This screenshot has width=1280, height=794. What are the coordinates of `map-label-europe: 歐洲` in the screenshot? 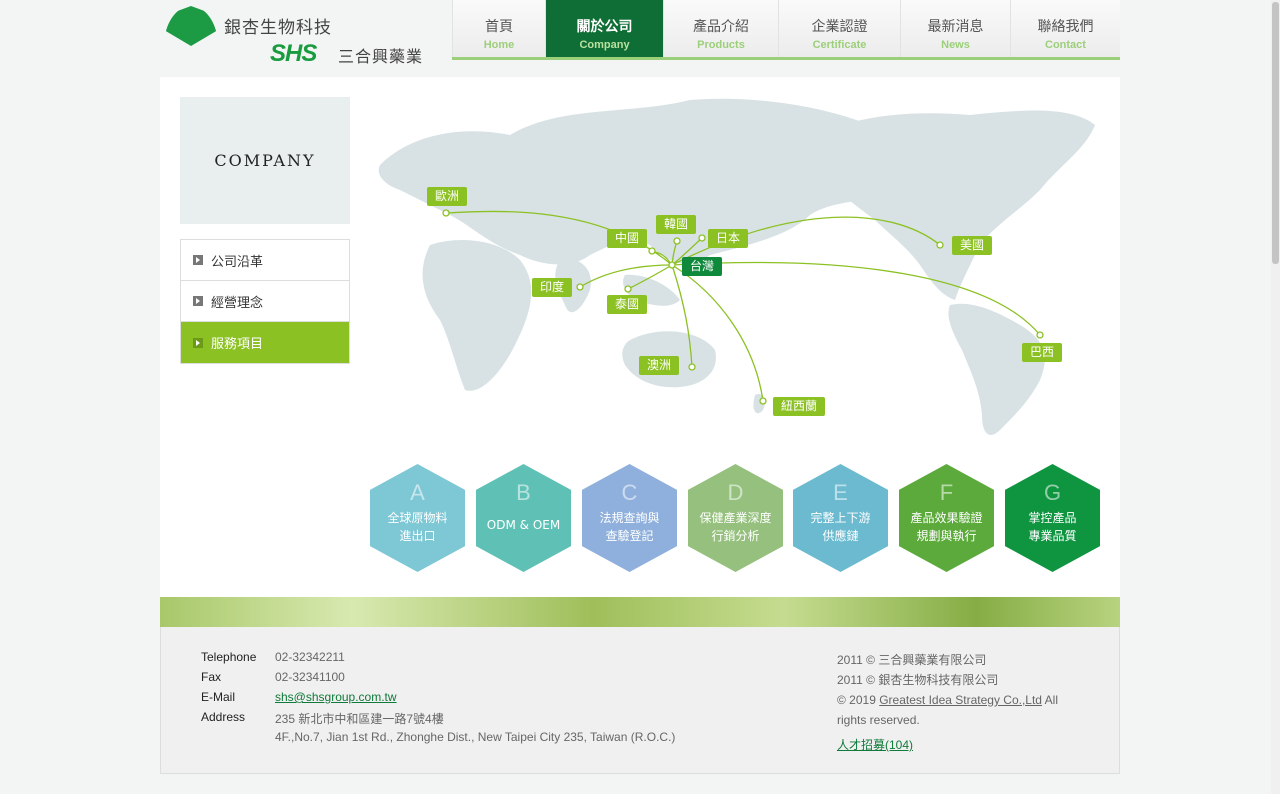 It's located at (447, 196).